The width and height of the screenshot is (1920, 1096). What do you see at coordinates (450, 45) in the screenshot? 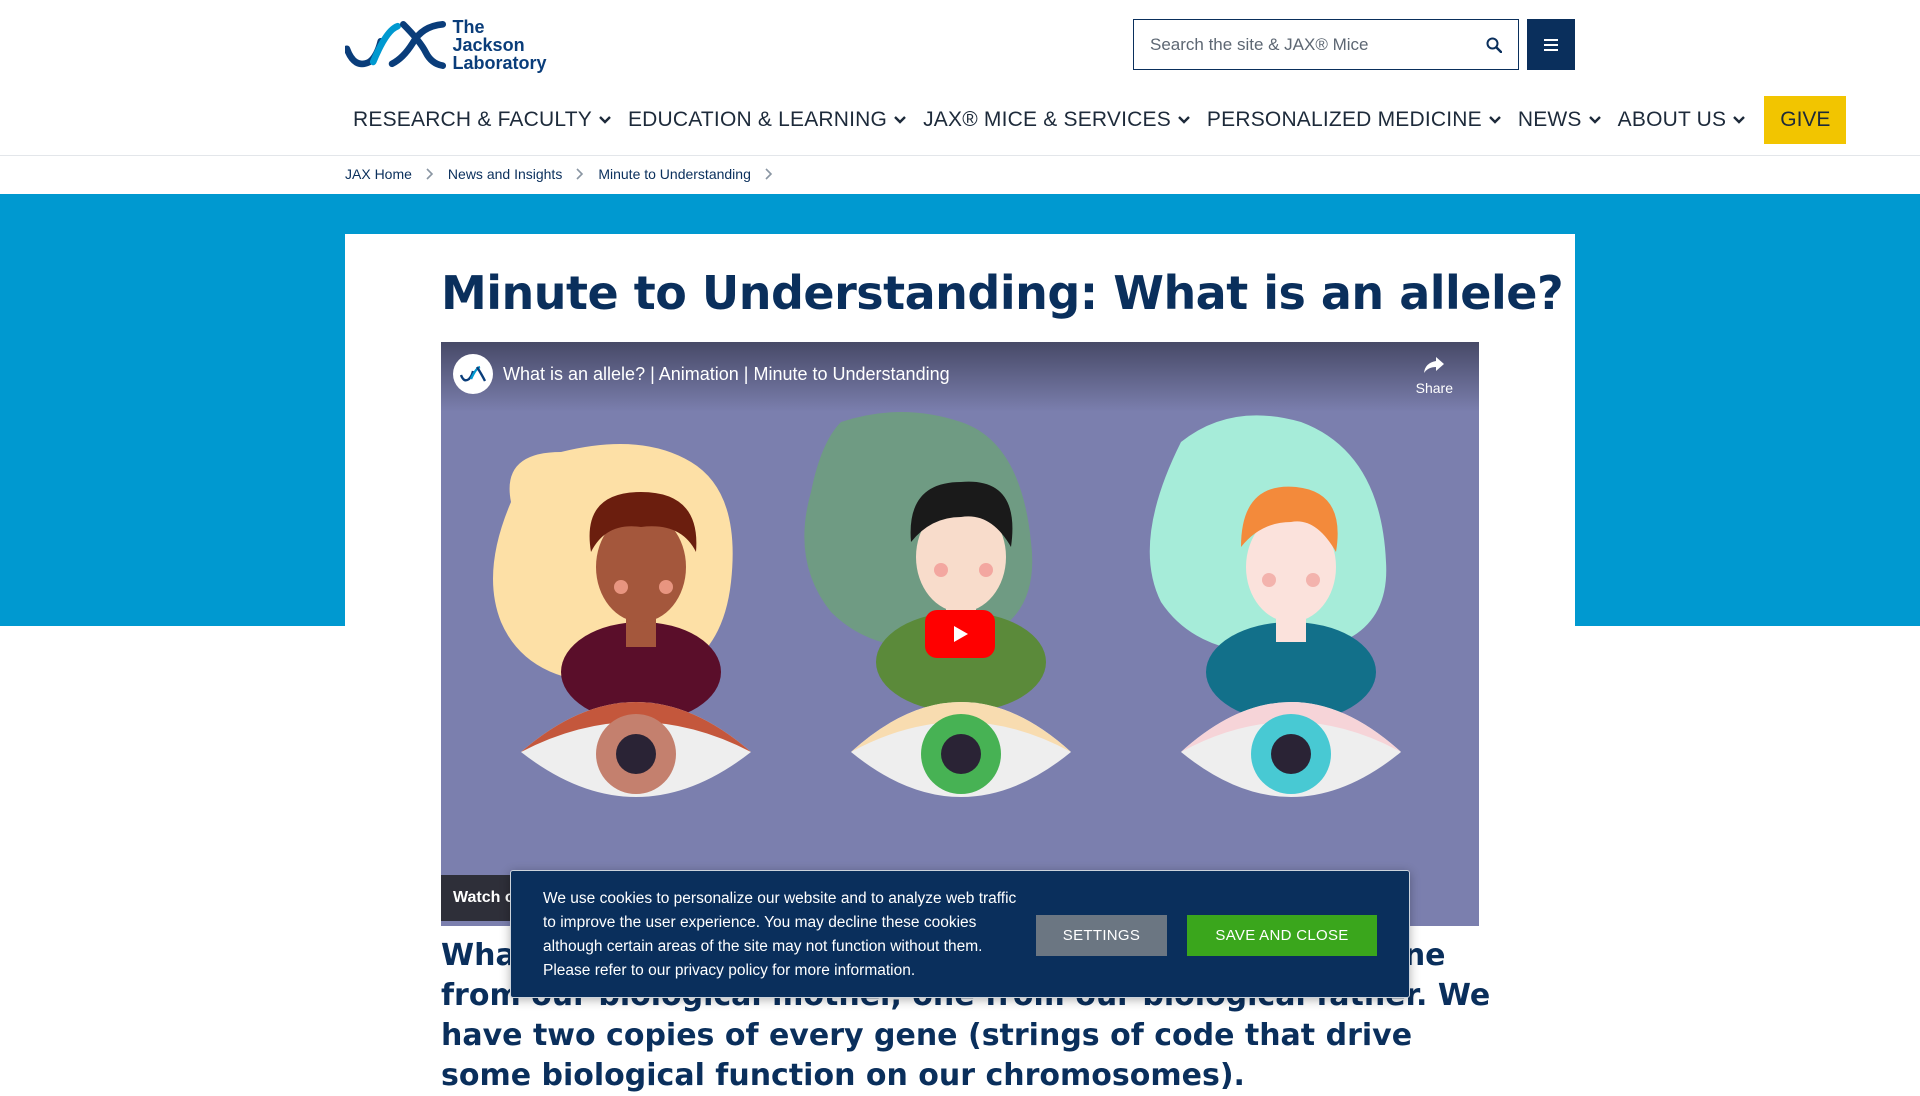
I see `jax-logo: The Jackson Laboratory` at bounding box center [450, 45].